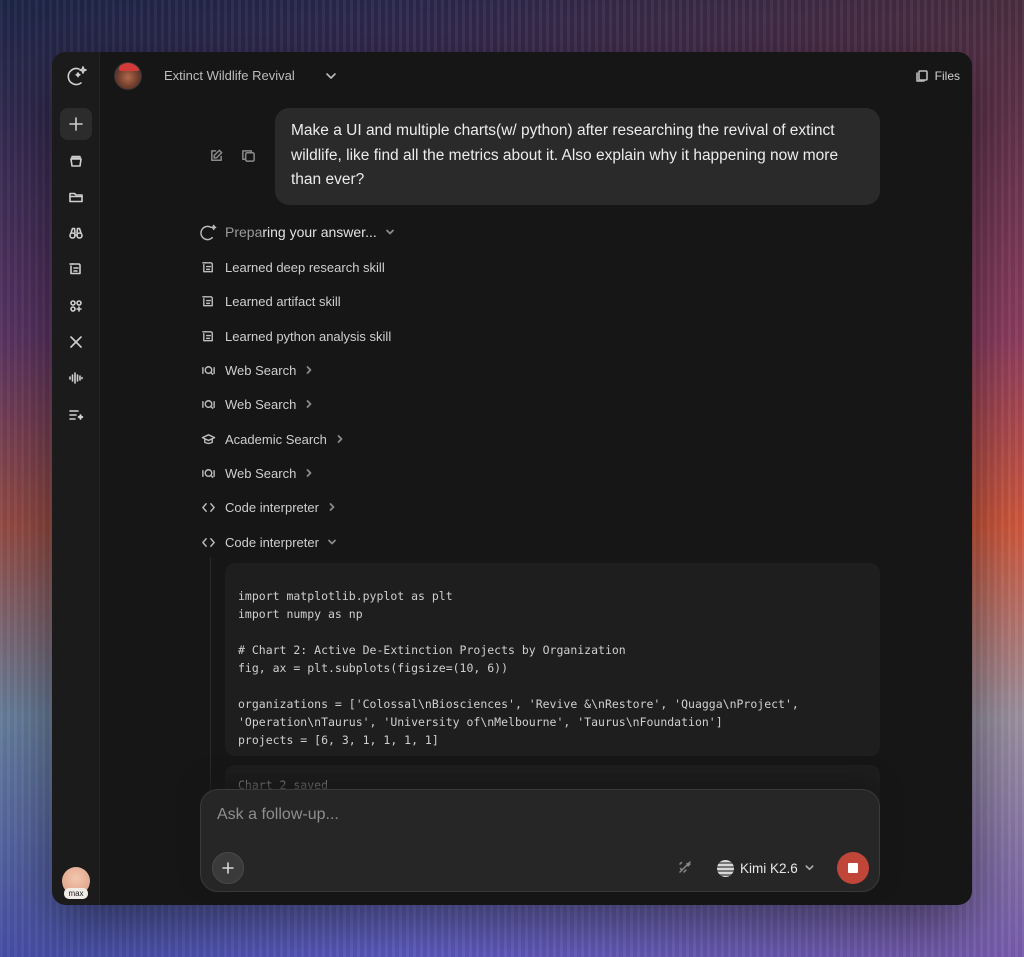 The height and width of the screenshot is (957, 1024). What do you see at coordinates (947, 76) in the screenshot?
I see `files-label: Files` at bounding box center [947, 76].